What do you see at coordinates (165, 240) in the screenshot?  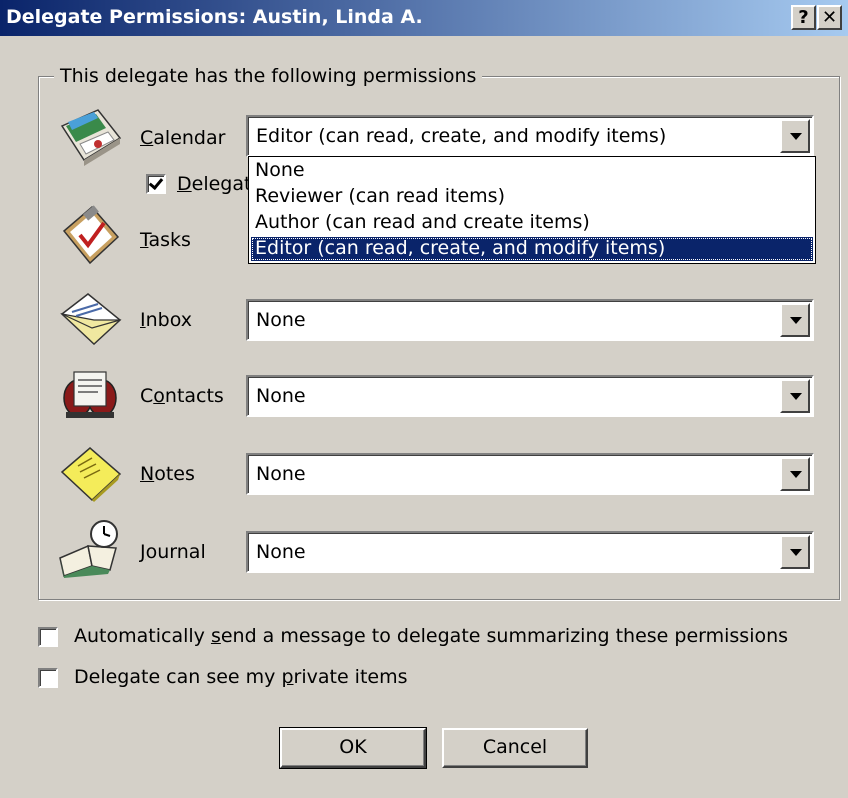 I see `tasks-label: Tasks` at bounding box center [165, 240].